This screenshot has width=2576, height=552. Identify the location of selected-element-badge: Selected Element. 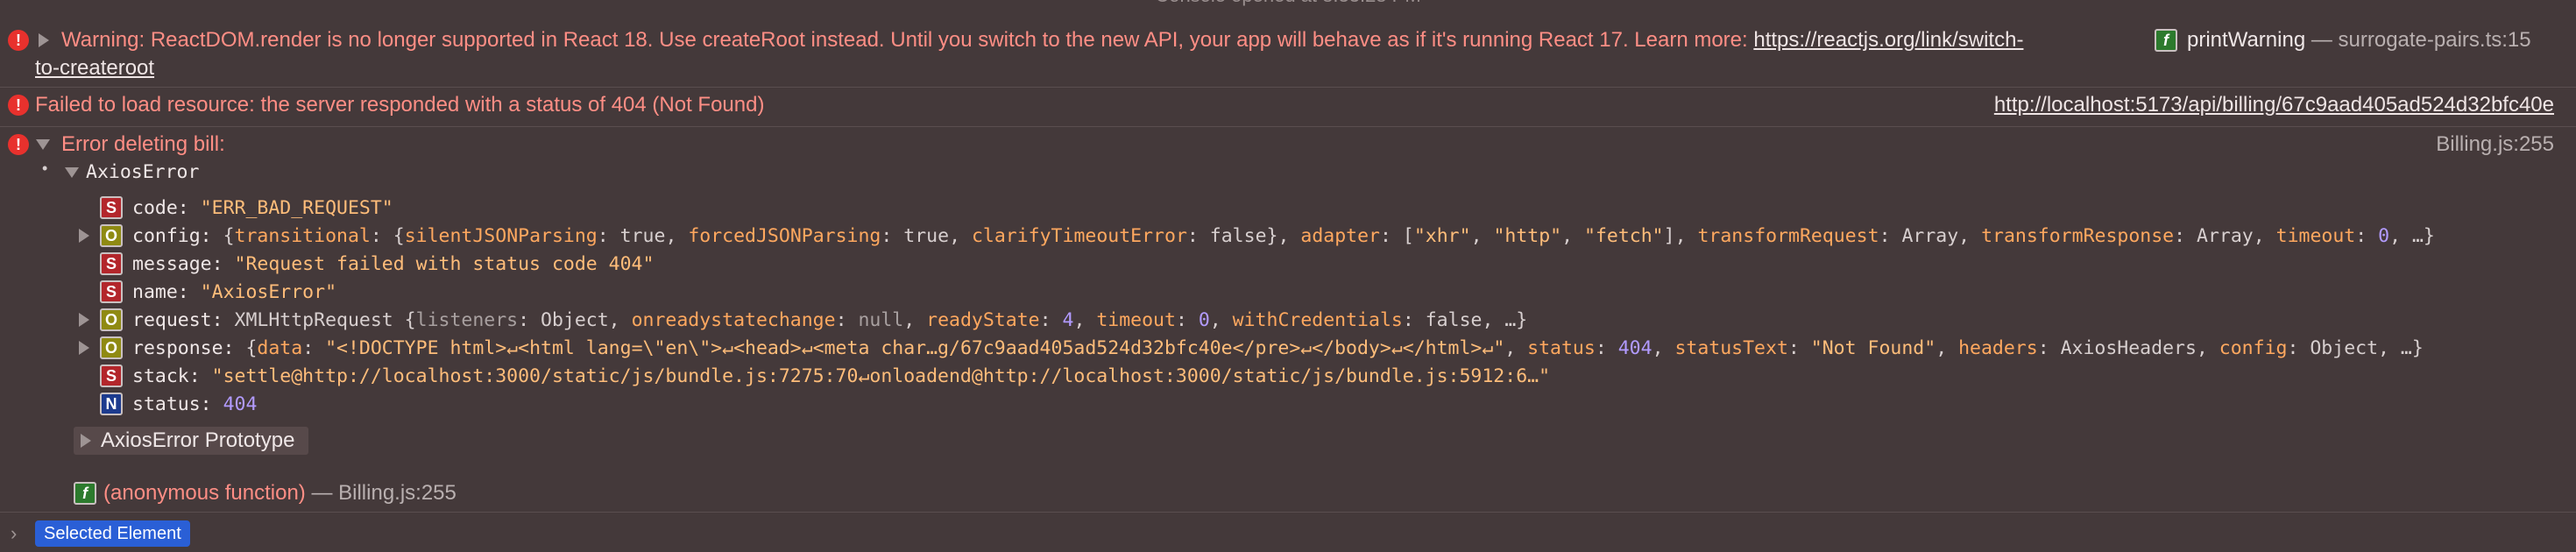
(112, 533).